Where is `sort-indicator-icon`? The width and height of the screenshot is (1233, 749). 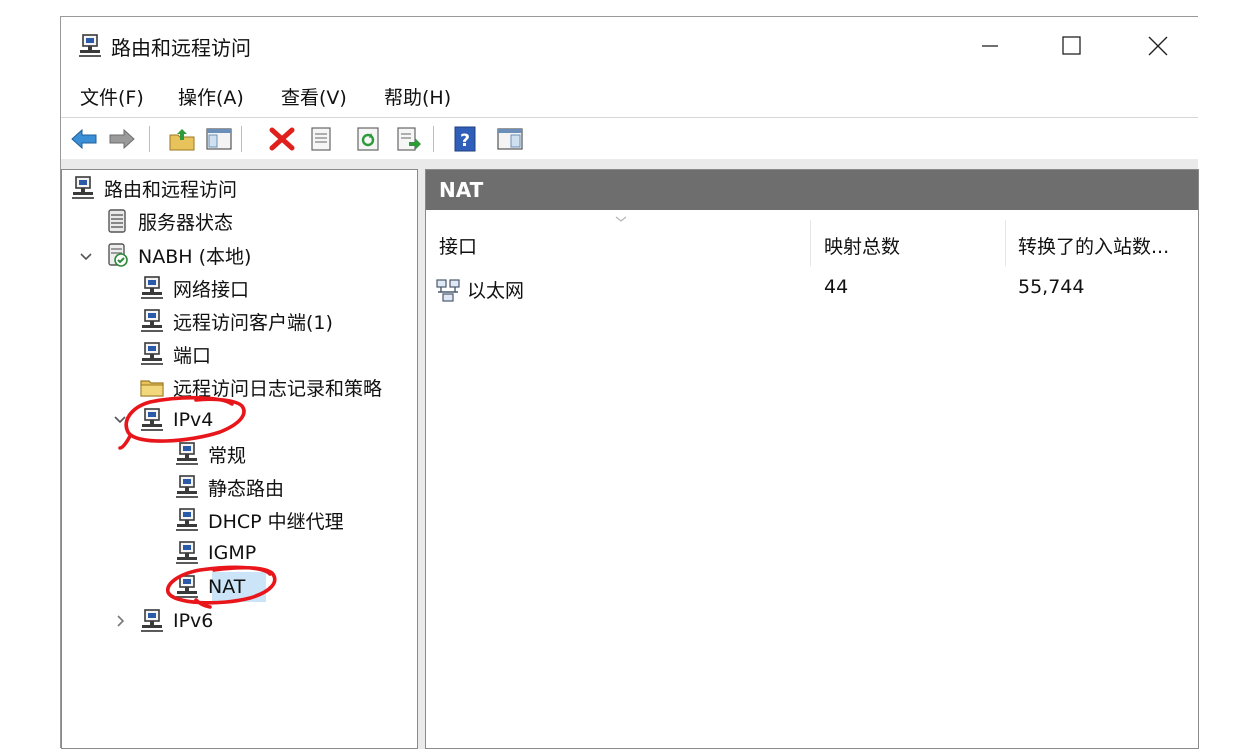 sort-indicator-icon is located at coordinates (621, 219).